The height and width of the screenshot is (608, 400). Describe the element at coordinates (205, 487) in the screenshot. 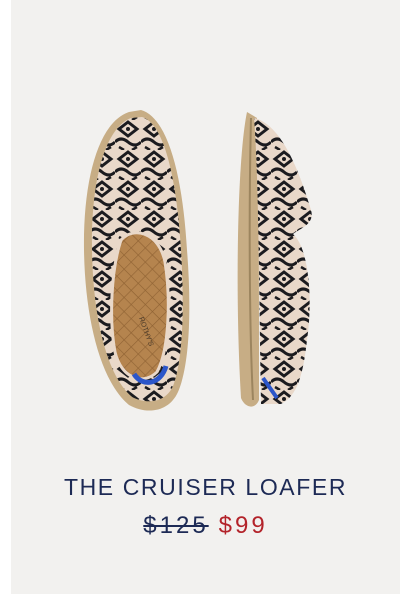

I see `product-name: THE CRUISER LOAFER` at that location.